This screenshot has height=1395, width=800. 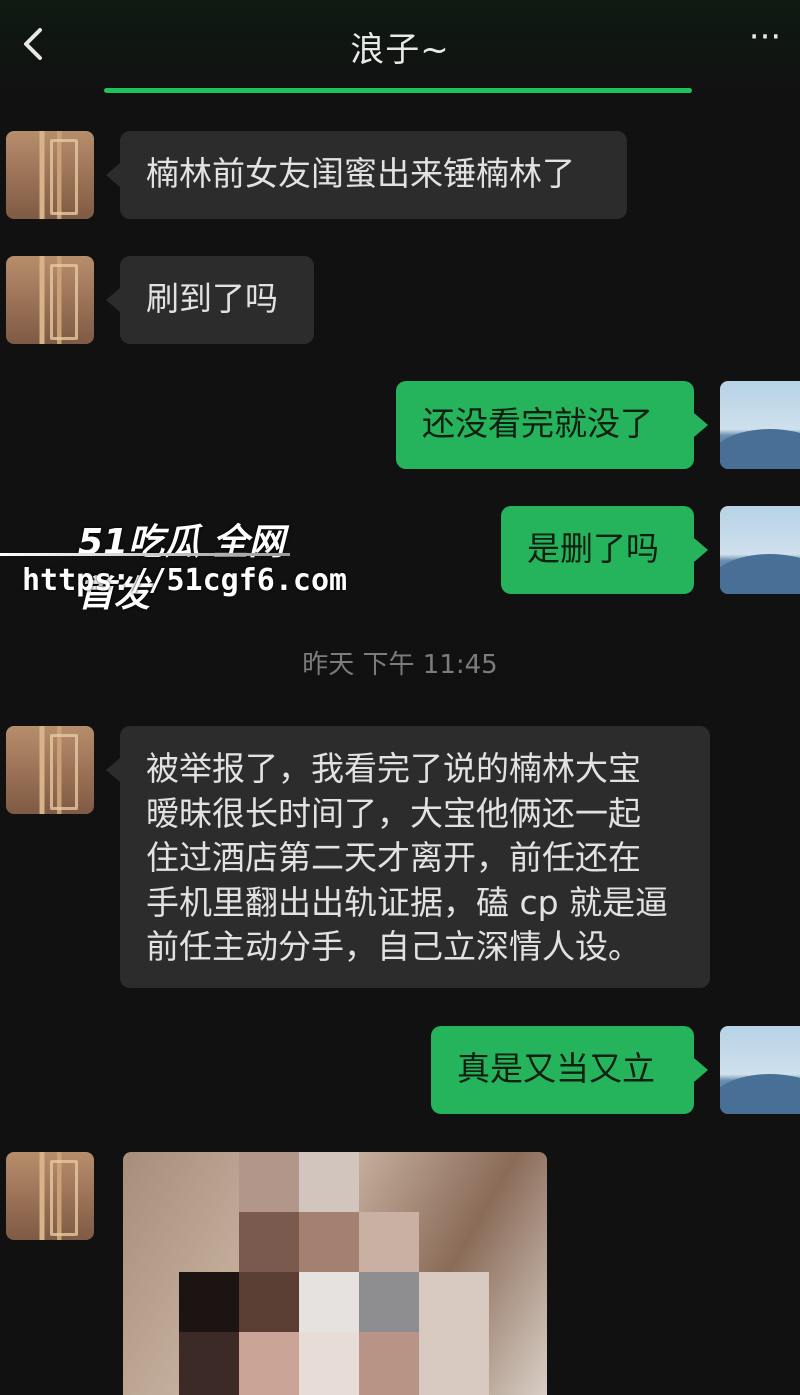 What do you see at coordinates (210, 300) in the screenshot?
I see `incoming-message-bubble: 刷到了吗` at bounding box center [210, 300].